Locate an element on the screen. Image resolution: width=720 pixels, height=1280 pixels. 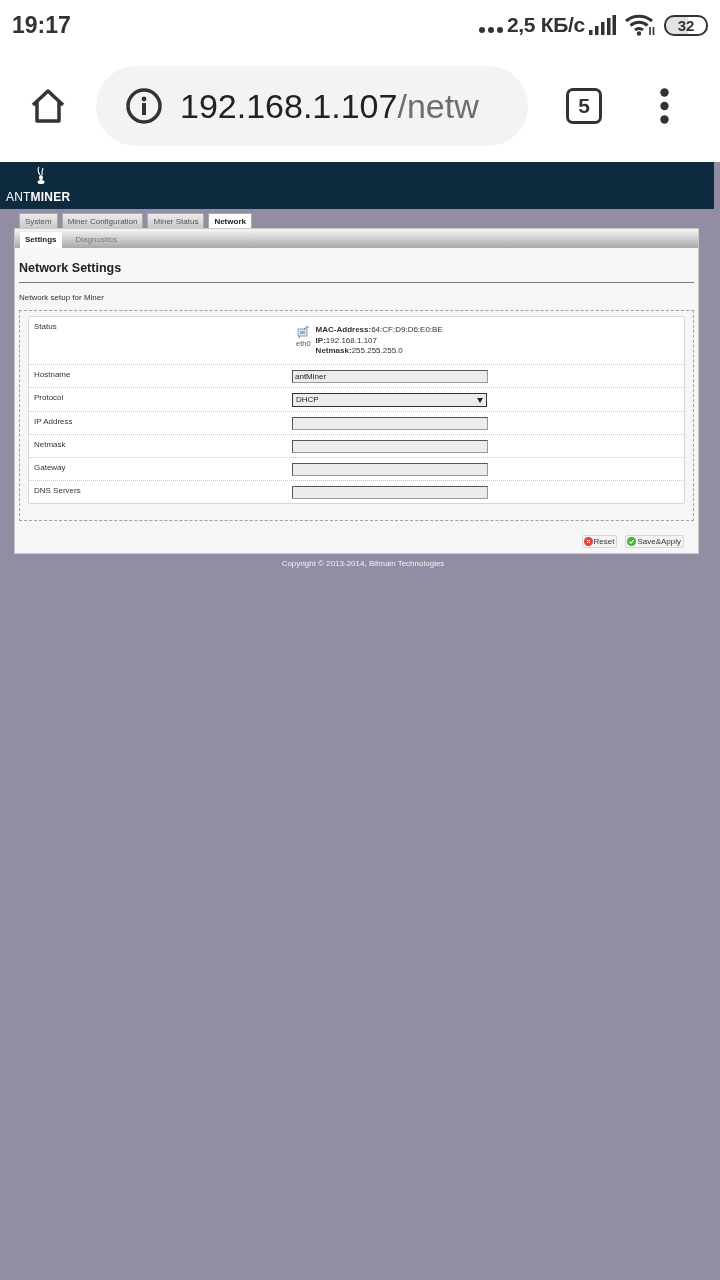
clock: 19:17 is located at coordinates (41, 25).